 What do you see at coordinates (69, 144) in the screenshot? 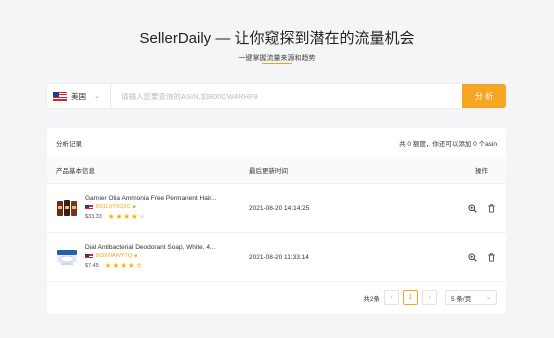
I see `records-title: 分析记录` at bounding box center [69, 144].